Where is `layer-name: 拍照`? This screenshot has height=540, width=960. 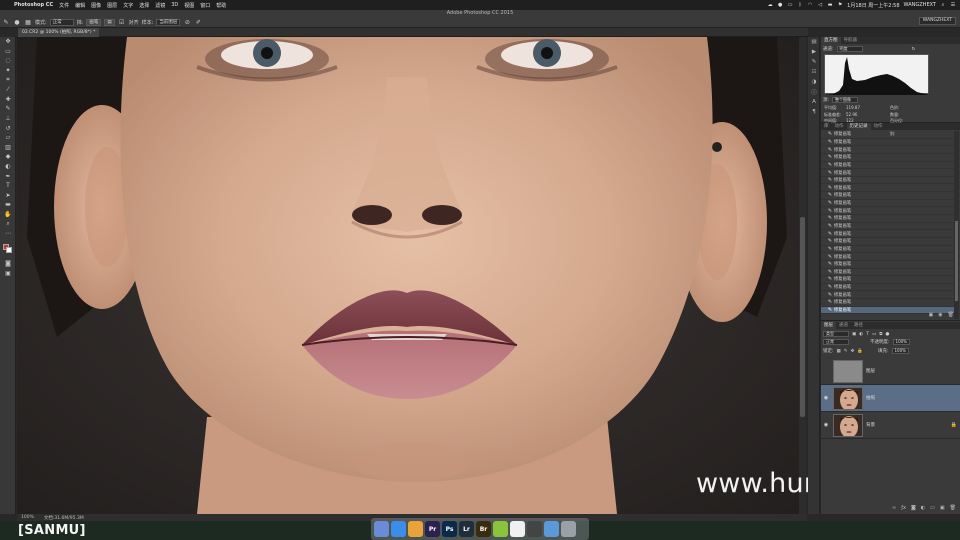 layer-name: 拍照 is located at coordinates (907, 398).